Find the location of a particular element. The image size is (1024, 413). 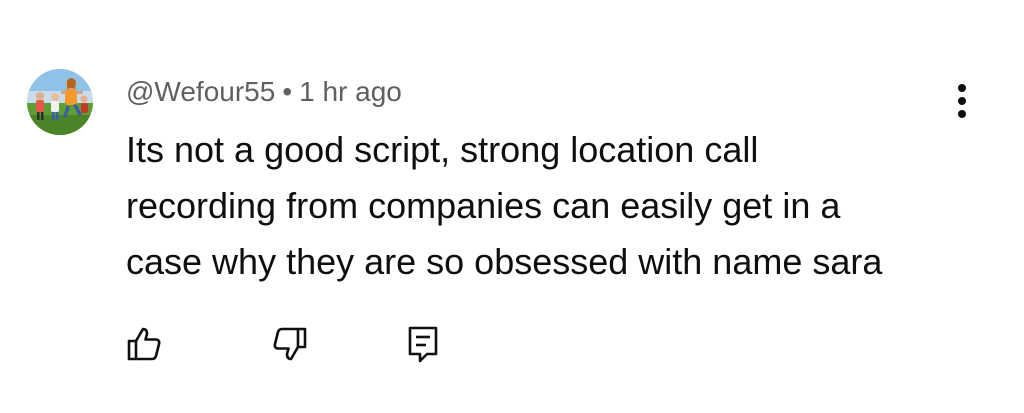

like-button is located at coordinates (144, 344).